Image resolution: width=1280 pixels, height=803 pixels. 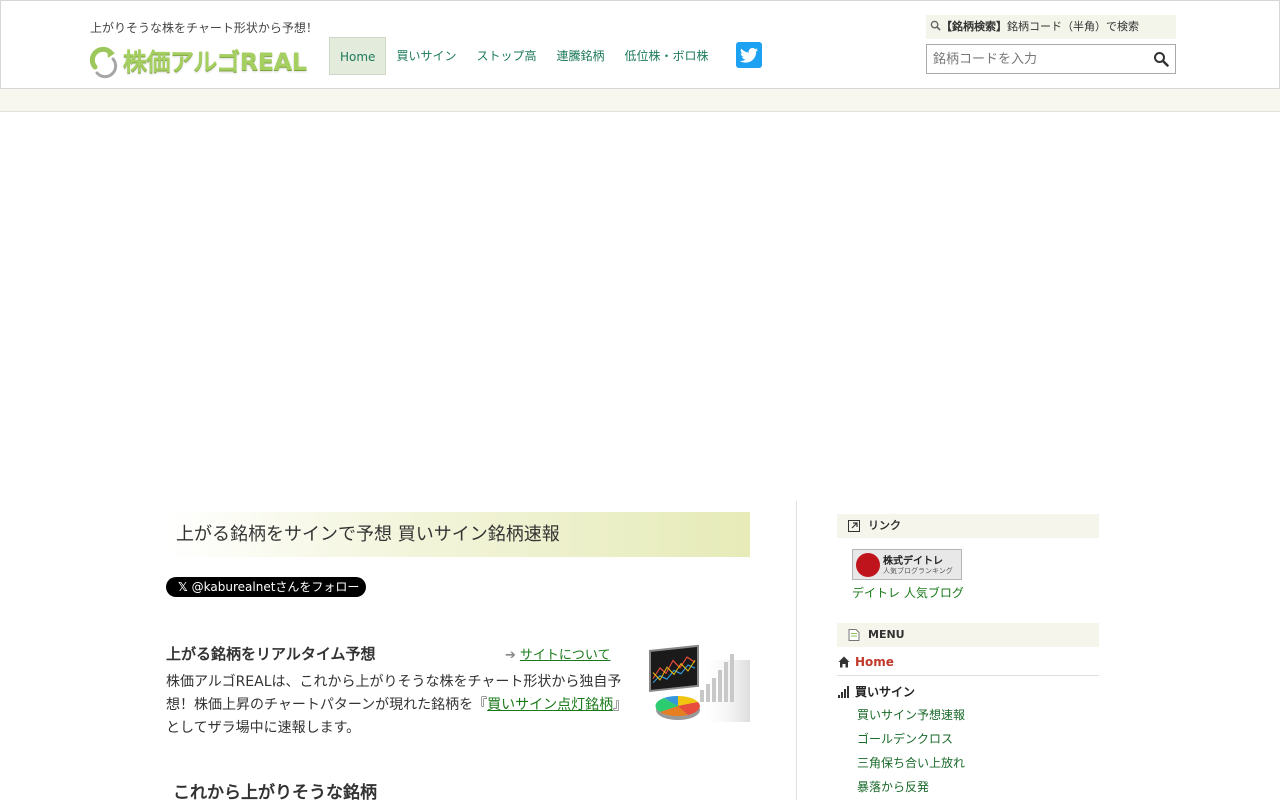 I want to click on site-tagline: 上がりそうな株をチャート形状から予想！, so click(x=204, y=28).